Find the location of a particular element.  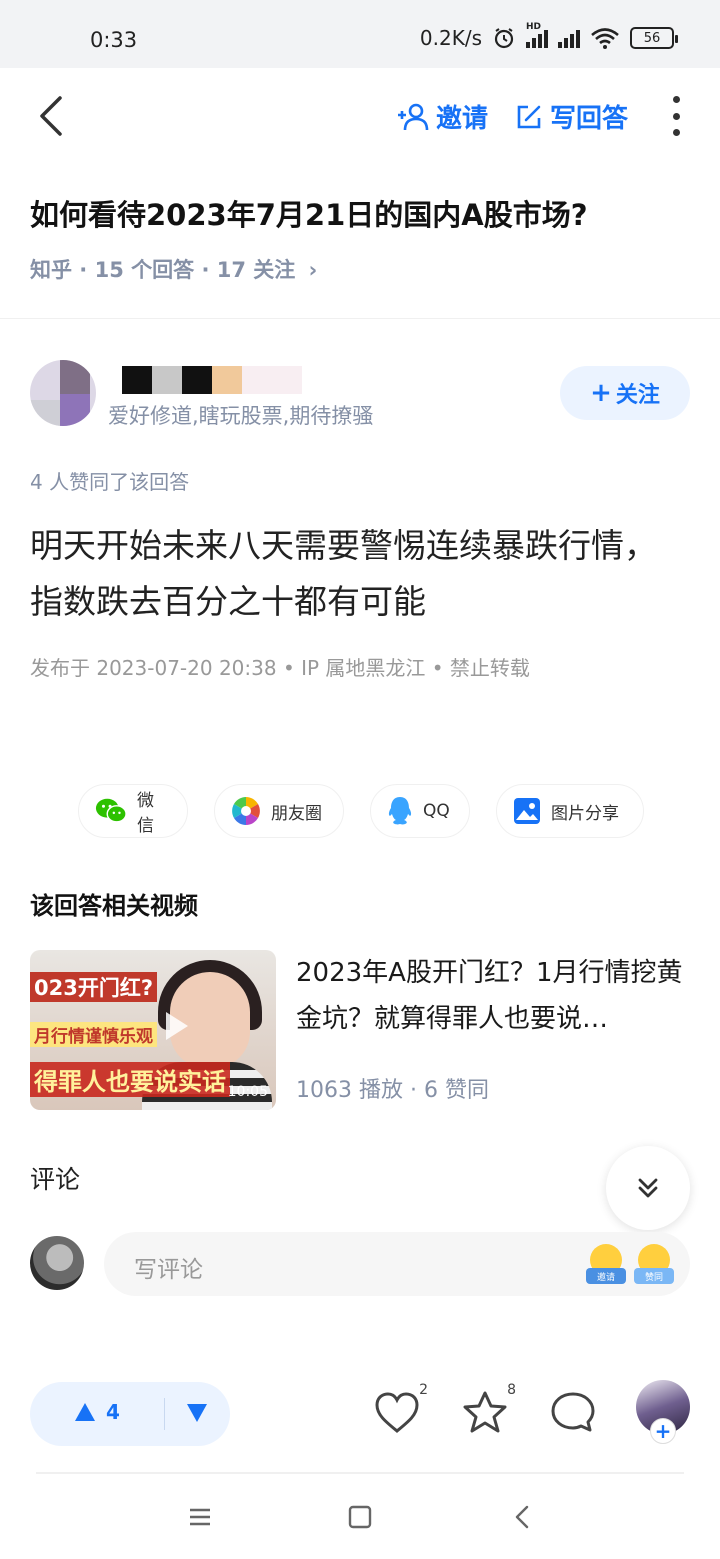

status-time: 0:33 is located at coordinates (114, 40).